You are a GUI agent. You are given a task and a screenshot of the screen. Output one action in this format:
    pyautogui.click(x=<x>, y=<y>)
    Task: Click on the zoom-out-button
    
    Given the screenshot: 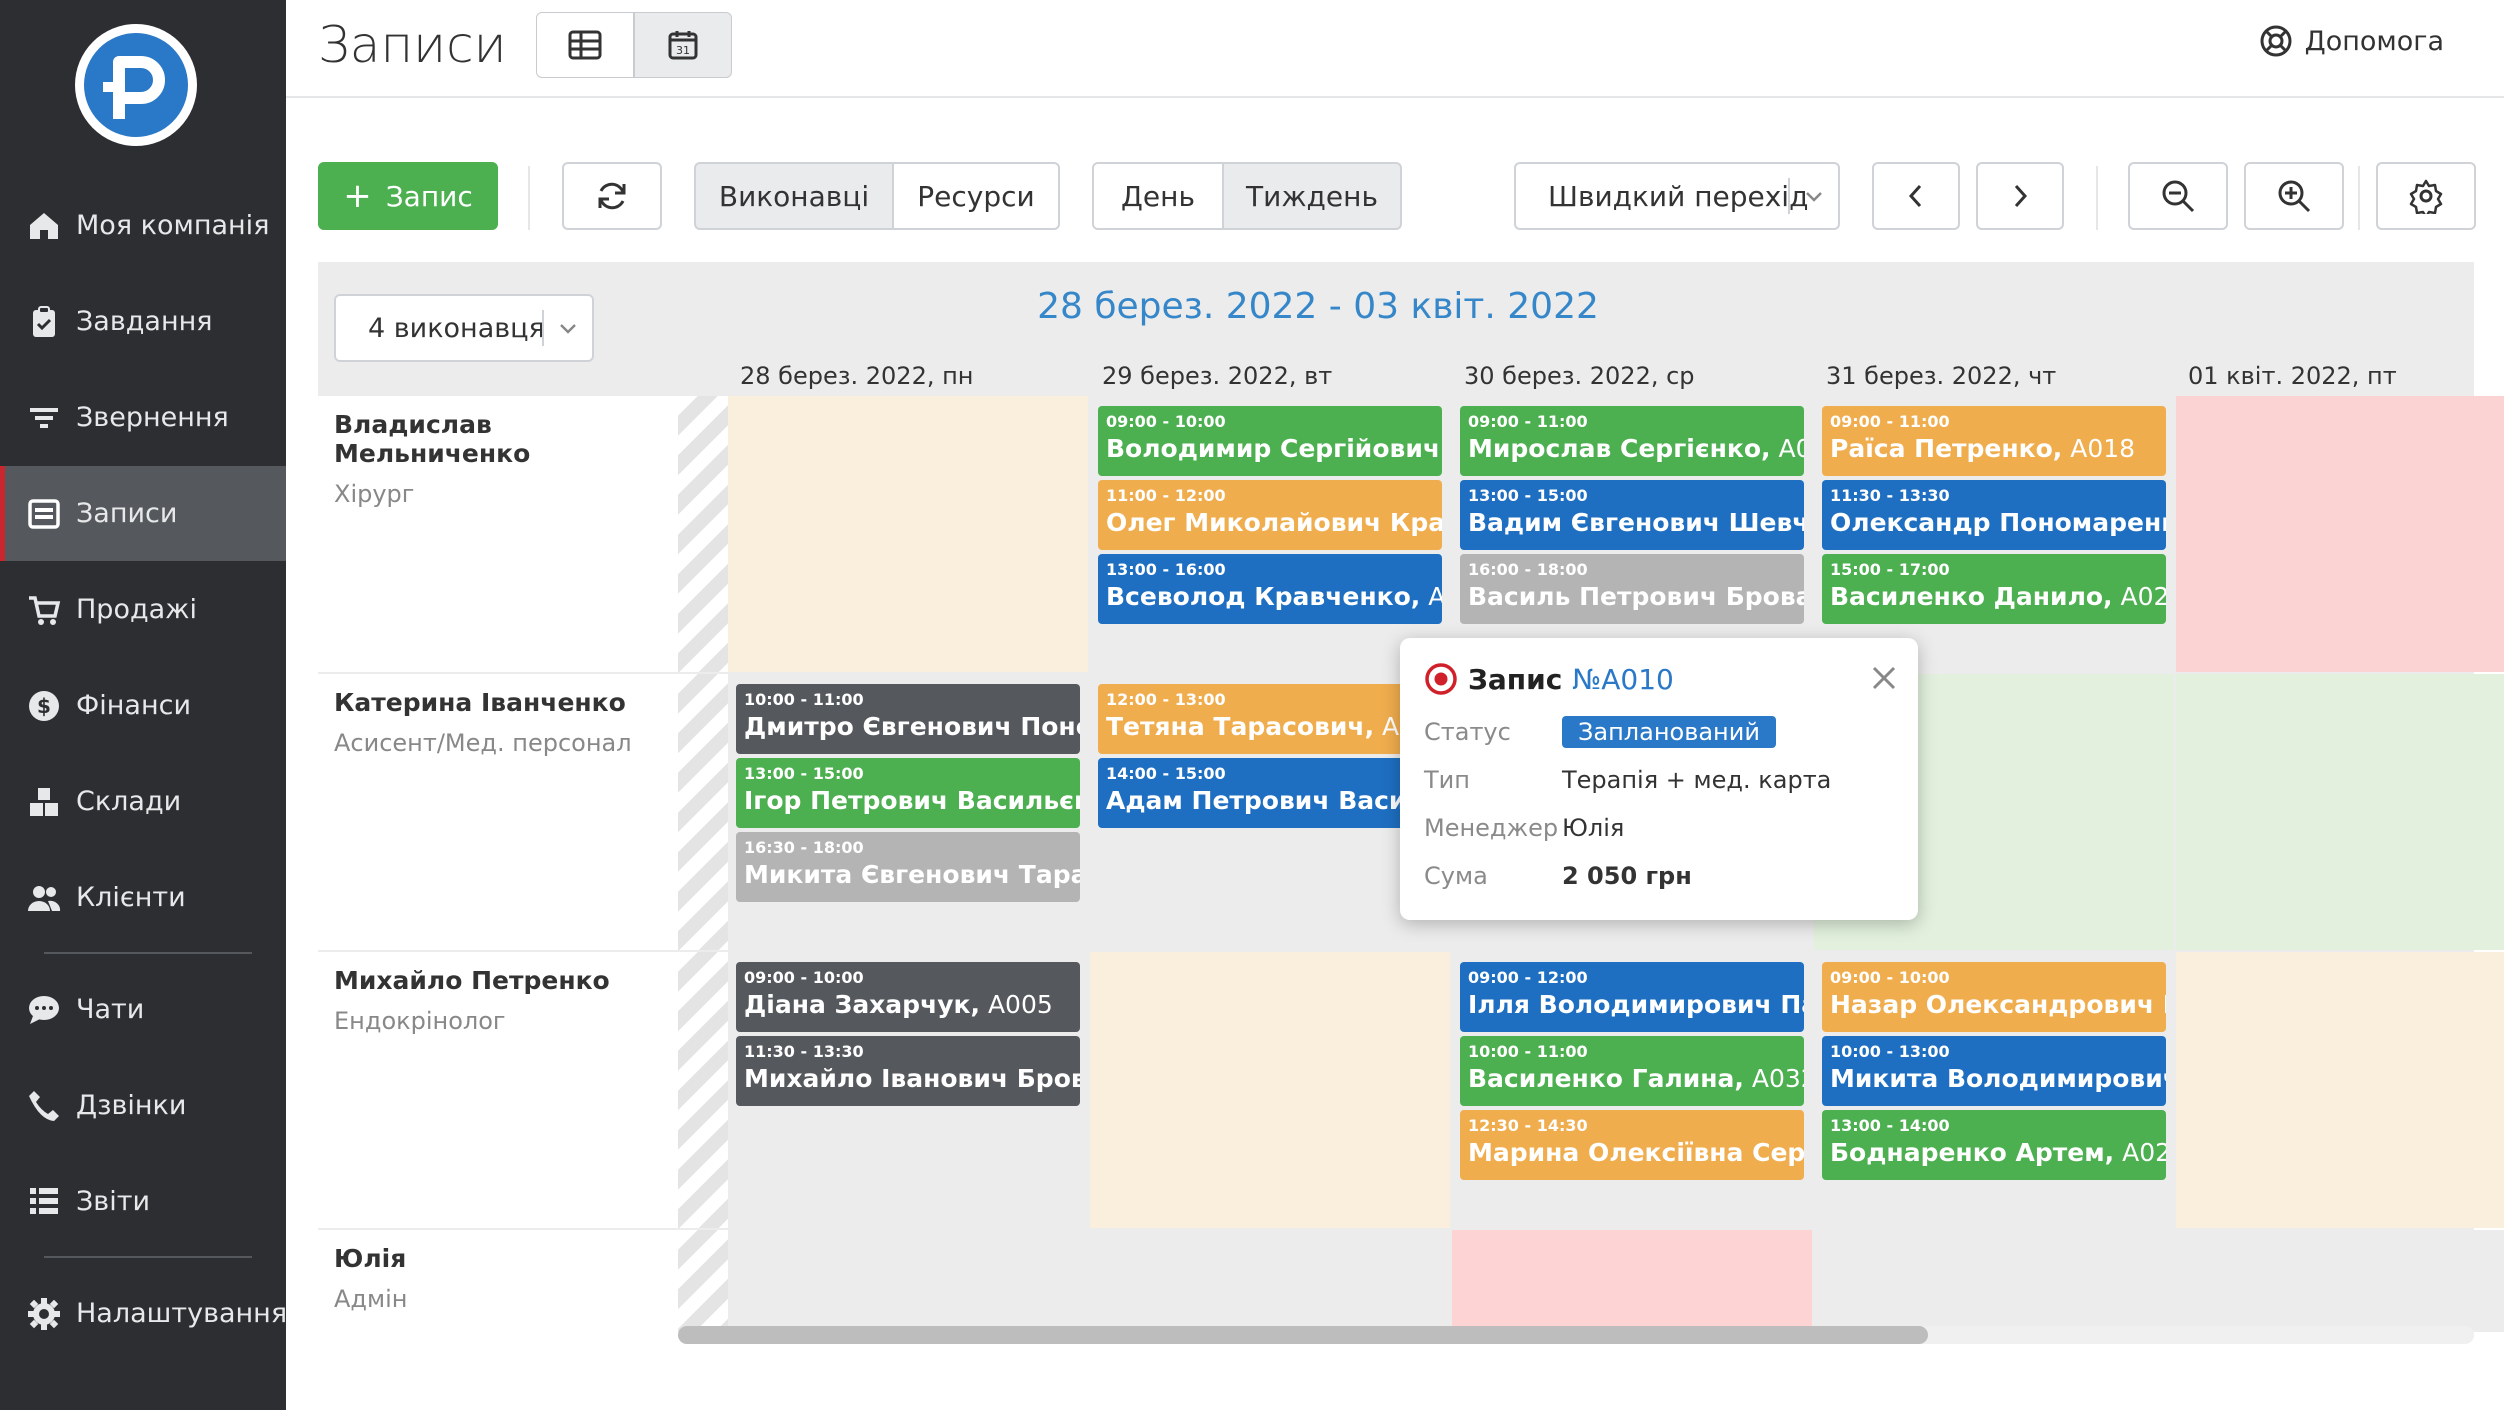 What is the action you would take?
    pyautogui.click(x=2178, y=196)
    